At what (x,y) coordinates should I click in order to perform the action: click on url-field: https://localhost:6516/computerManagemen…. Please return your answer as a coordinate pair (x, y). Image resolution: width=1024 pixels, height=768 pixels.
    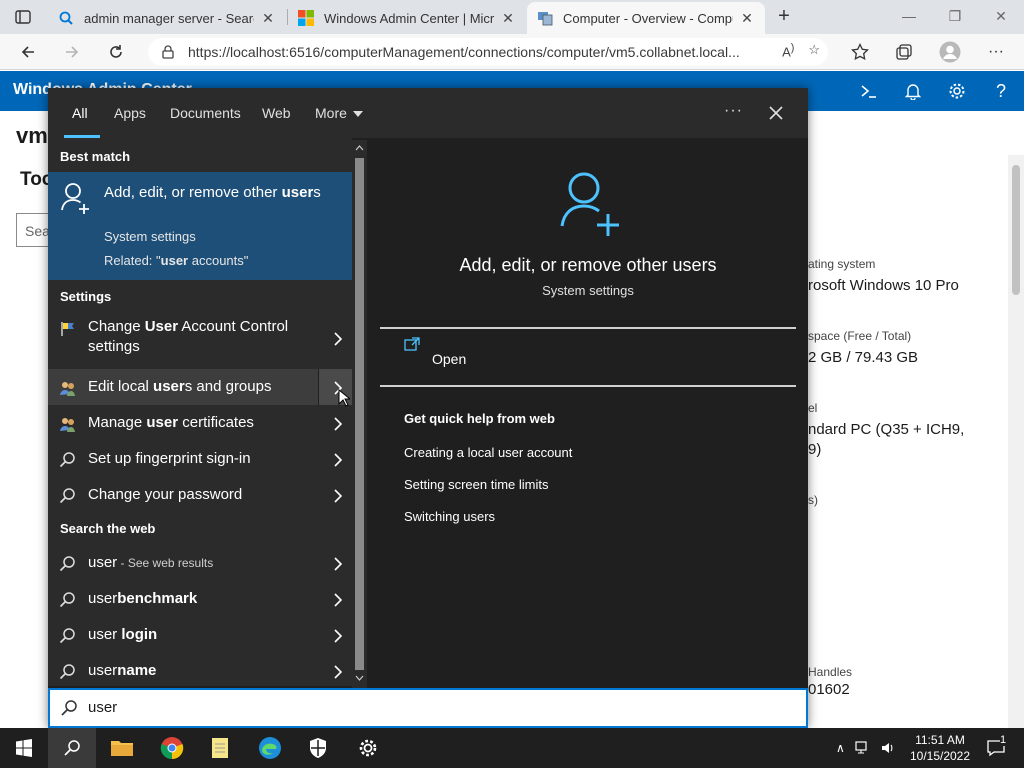
    Looking at the image, I should click on (488, 52).